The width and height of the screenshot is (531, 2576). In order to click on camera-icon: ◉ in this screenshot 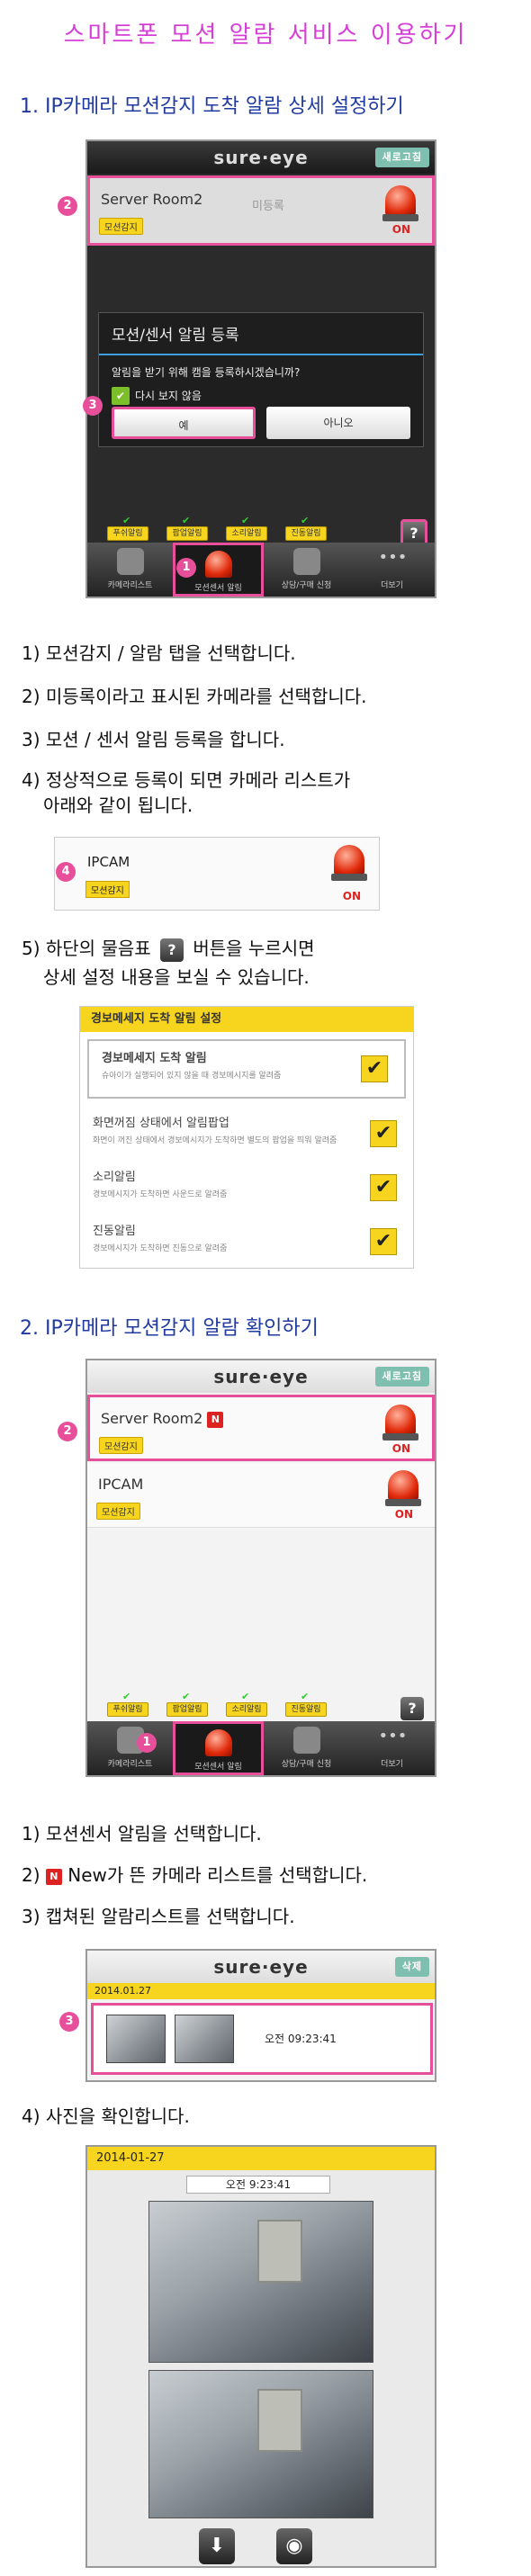, I will do `click(294, 2546)`.